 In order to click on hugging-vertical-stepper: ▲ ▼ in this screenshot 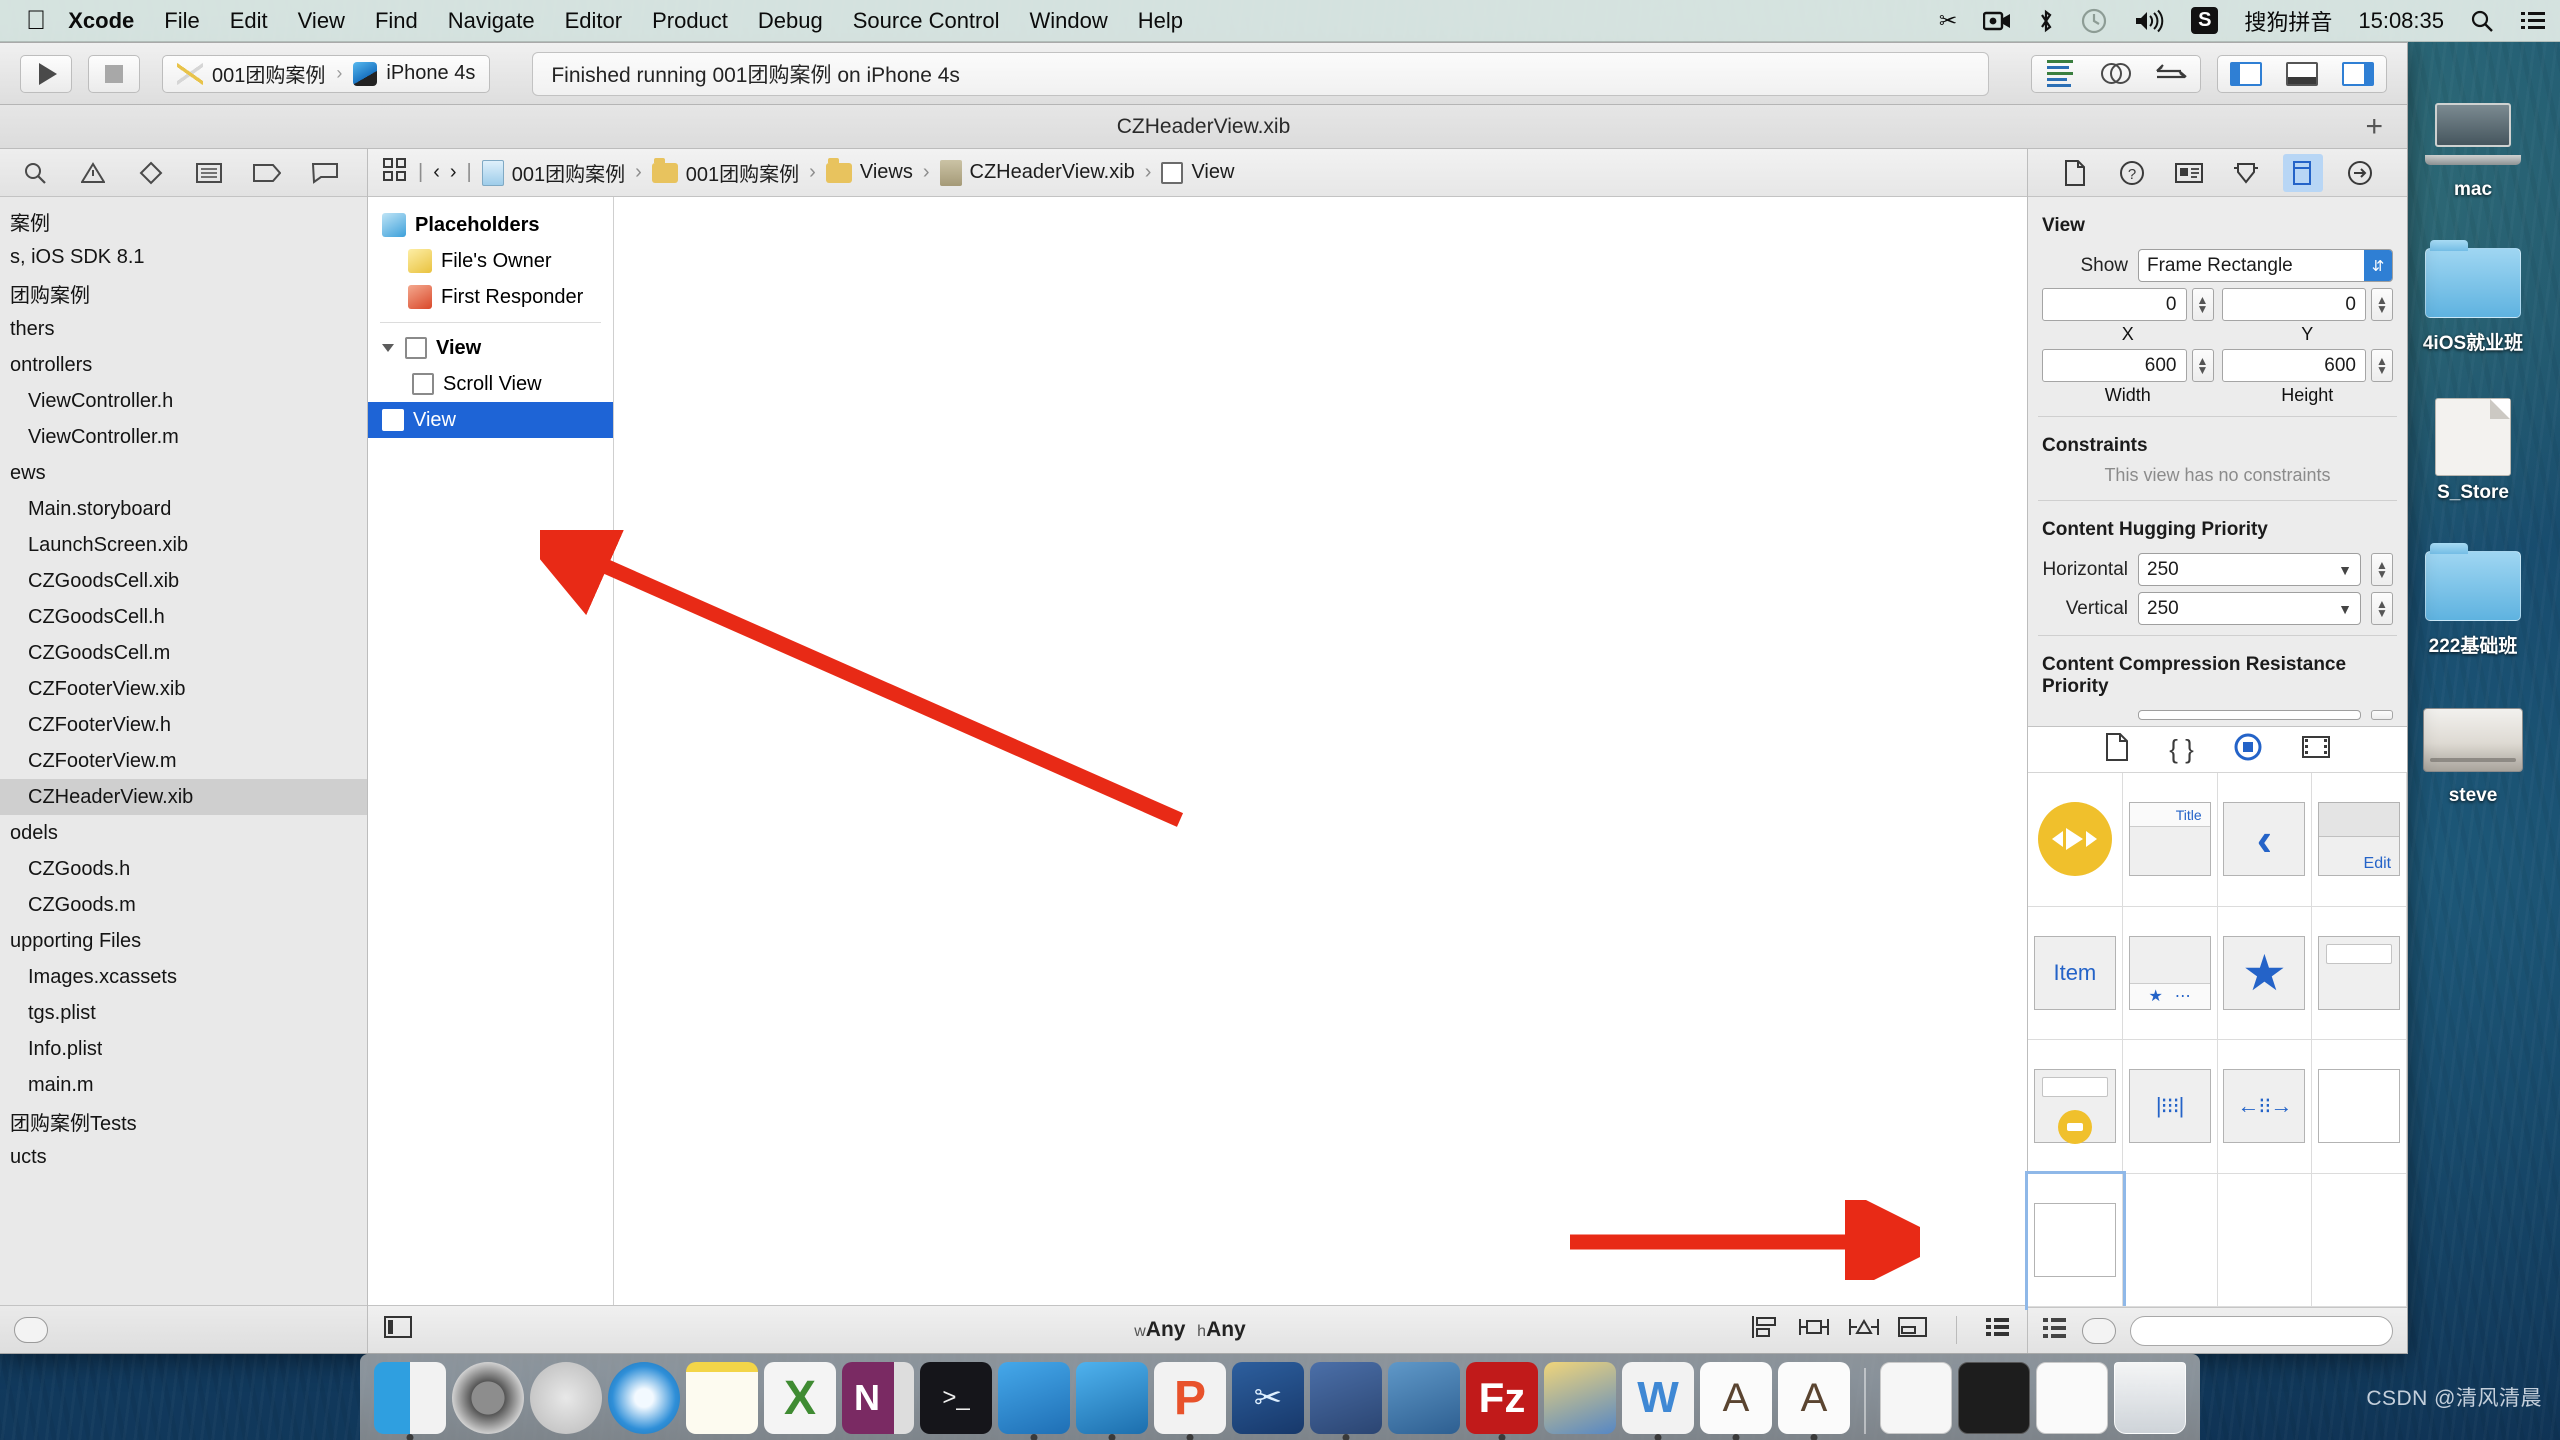, I will do `click(2382, 608)`.